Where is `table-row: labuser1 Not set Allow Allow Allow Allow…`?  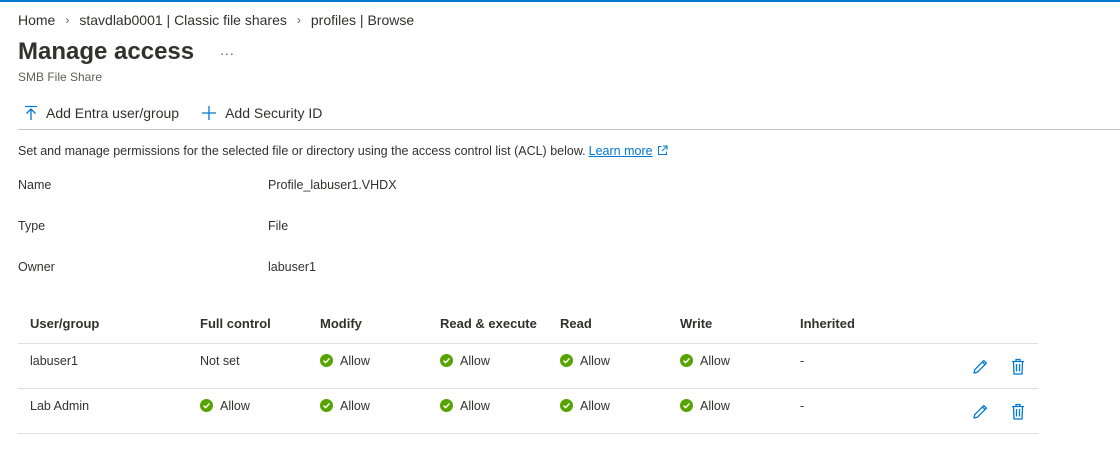
table-row: labuser1 Not set Allow Allow Allow Allow… is located at coordinates (528, 366).